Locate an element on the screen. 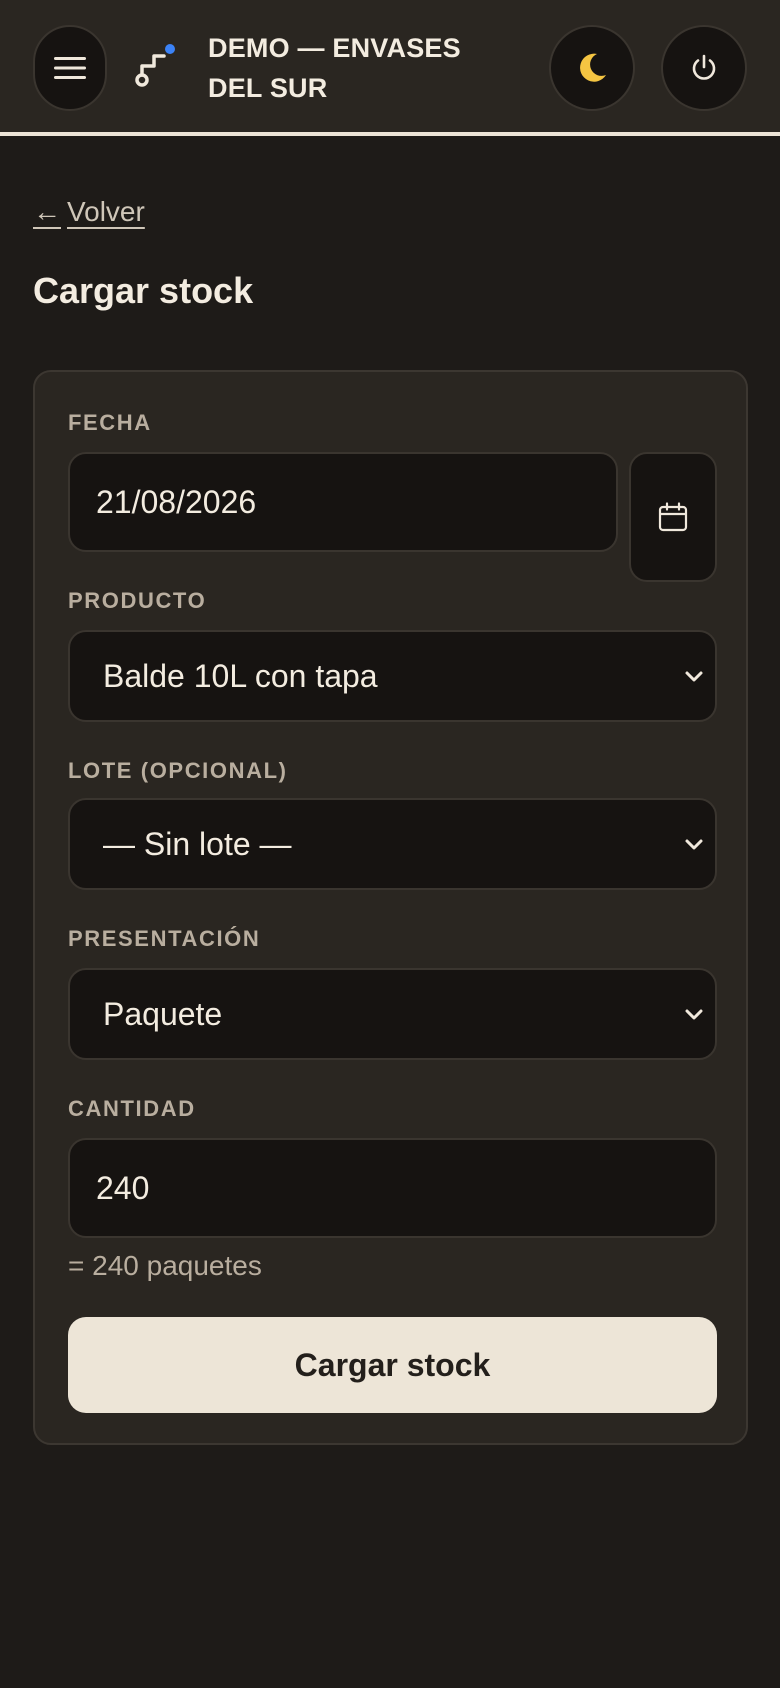 The image size is (780, 1688). cantidad-input: 240 is located at coordinates (392, 1188).